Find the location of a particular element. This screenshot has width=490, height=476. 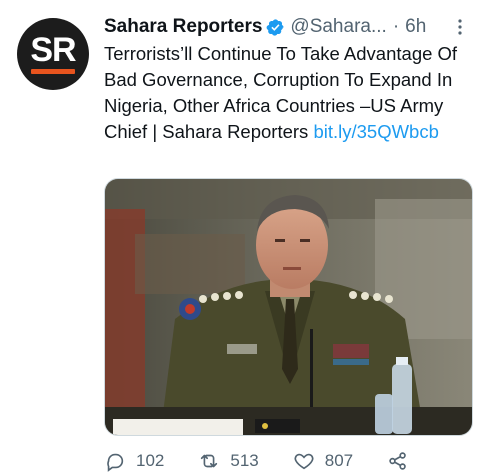

tweet-link: bit.ly/35QWbcb is located at coordinates (375, 131).